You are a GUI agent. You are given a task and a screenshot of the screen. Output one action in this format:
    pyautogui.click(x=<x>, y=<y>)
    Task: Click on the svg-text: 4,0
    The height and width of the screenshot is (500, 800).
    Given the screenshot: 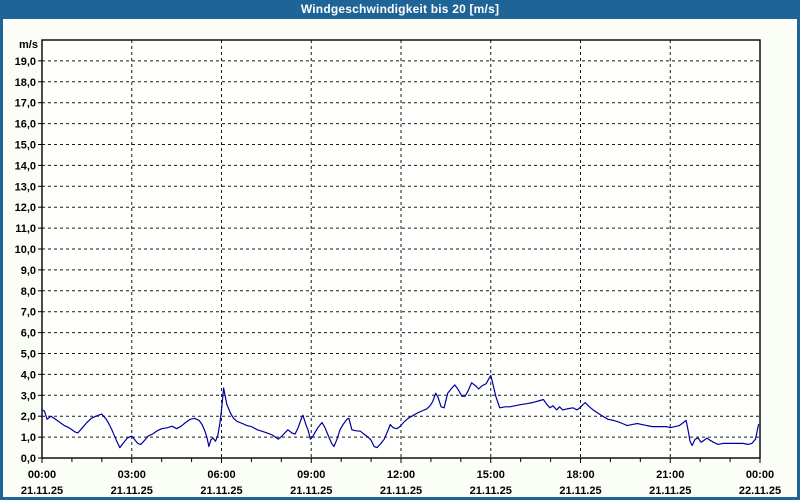 What is the action you would take?
    pyautogui.click(x=28, y=375)
    